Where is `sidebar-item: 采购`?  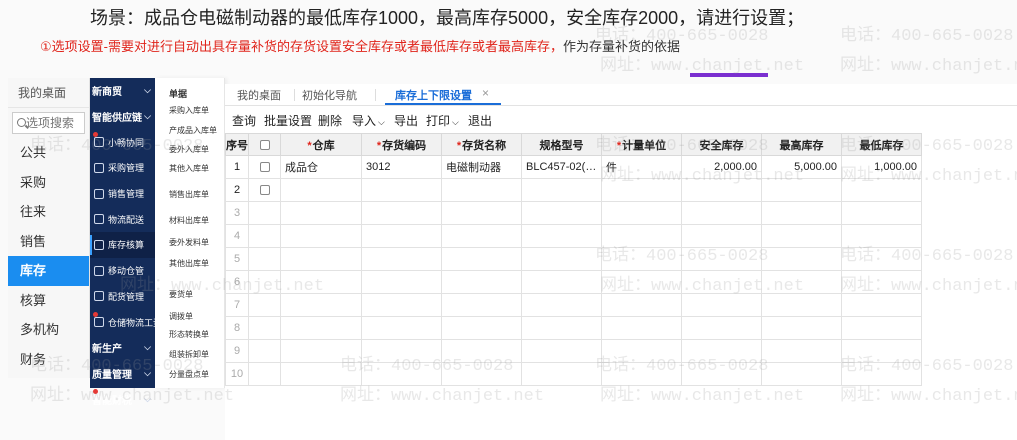
sidebar-item: 采购 is located at coordinates (48, 183).